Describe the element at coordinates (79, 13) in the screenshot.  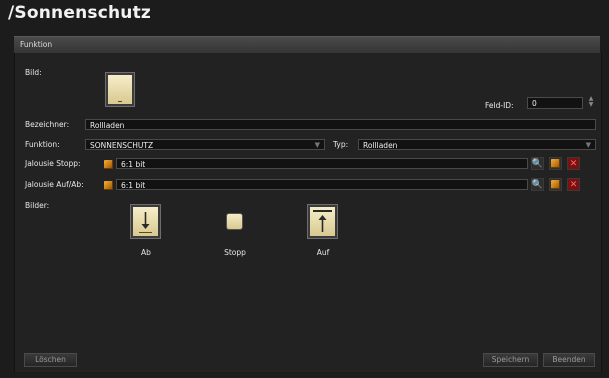
I see `page-title: /Sonnenschutz` at that location.